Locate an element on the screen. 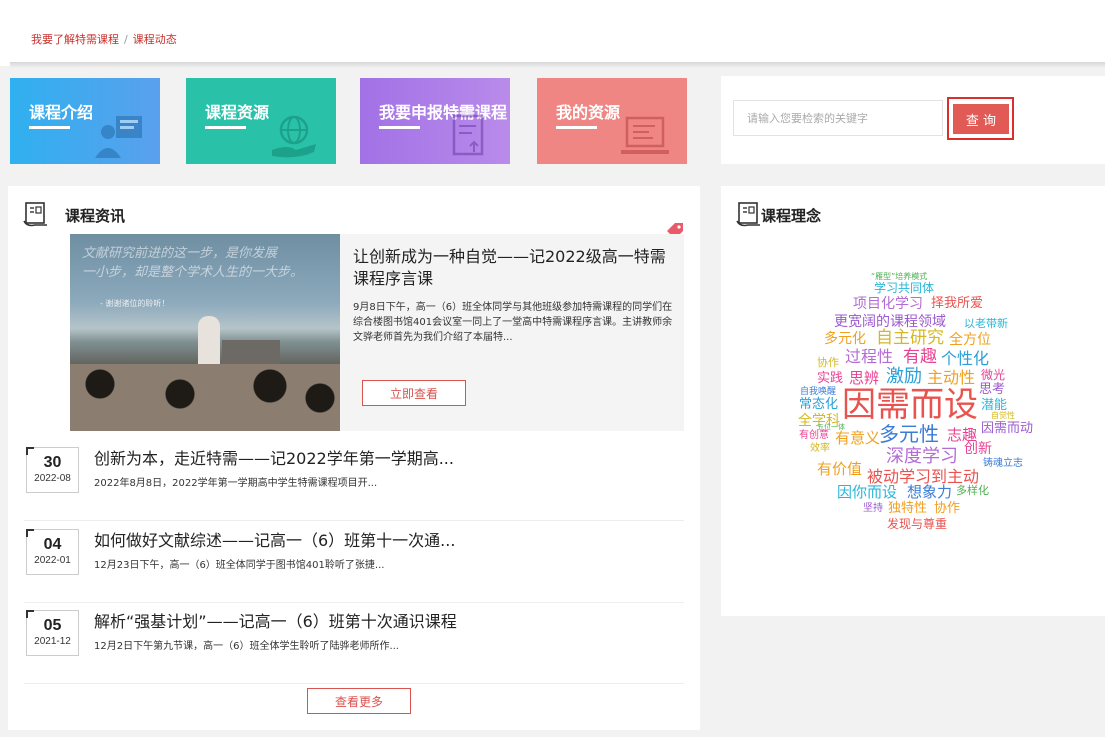 This screenshot has width=1105, height=737. word-cloud-term: 有创意 is located at coordinates (814, 435).